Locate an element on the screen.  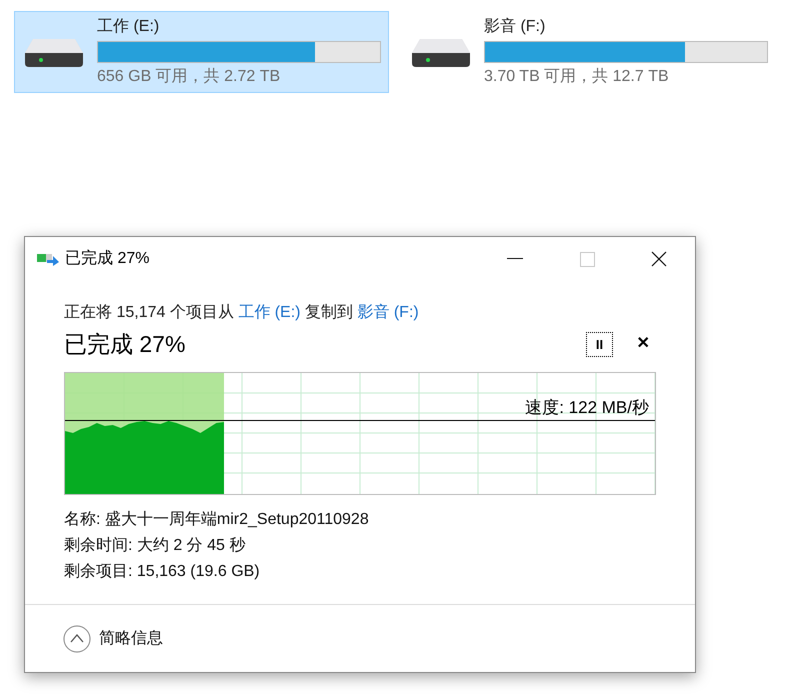
drive-name: 工作 (E:) is located at coordinates (128, 27).